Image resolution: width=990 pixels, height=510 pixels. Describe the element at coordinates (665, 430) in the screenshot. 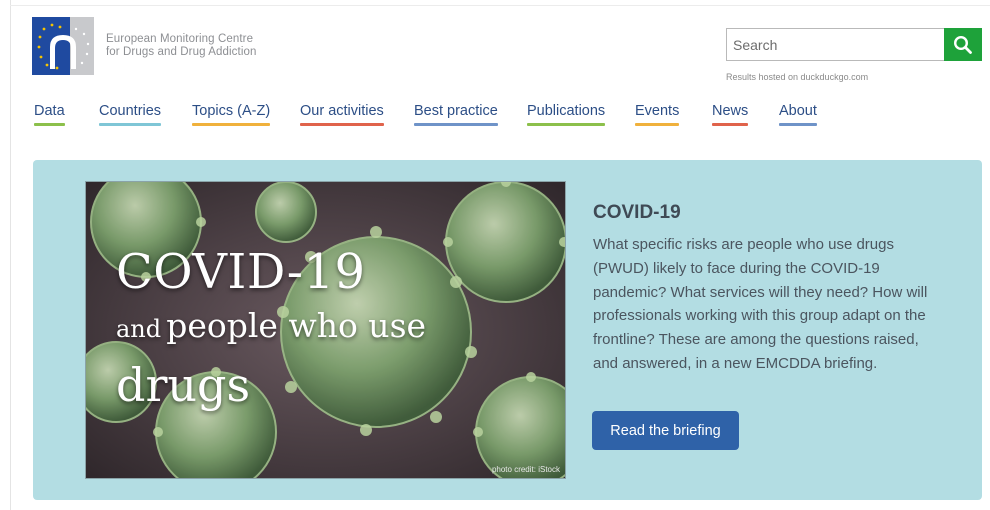

I see `read-briefing-button: Read the briefing` at that location.